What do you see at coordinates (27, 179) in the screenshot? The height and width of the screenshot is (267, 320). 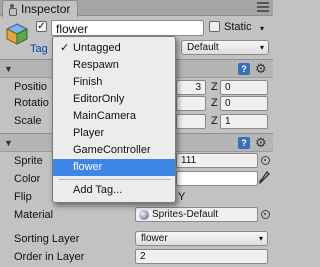 I see `color-label: Color` at bounding box center [27, 179].